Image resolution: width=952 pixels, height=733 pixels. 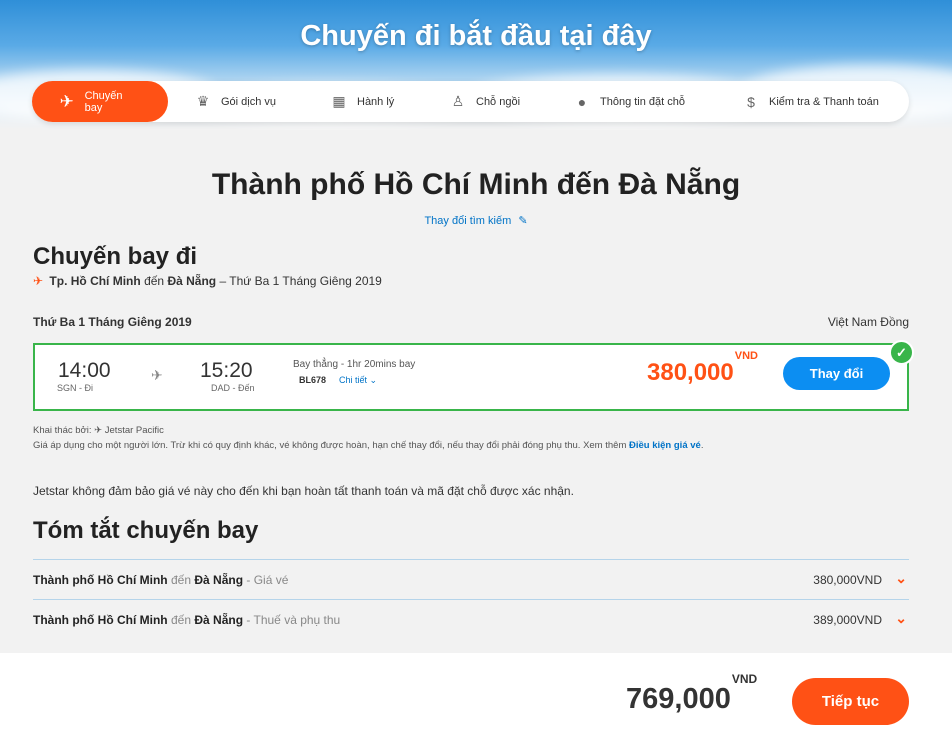 What do you see at coordinates (847, 580) in the screenshot?
I see `charge-amount: 380,000VND` at bounding box center [847, 580].